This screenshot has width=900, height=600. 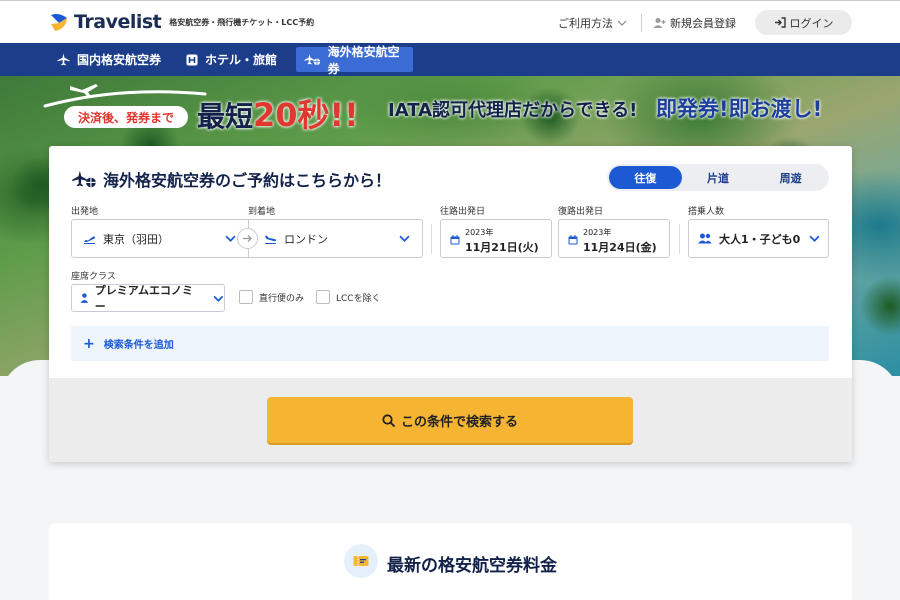 I want to click on depart-date: 11月21日(火), so click(x=502, y=247).